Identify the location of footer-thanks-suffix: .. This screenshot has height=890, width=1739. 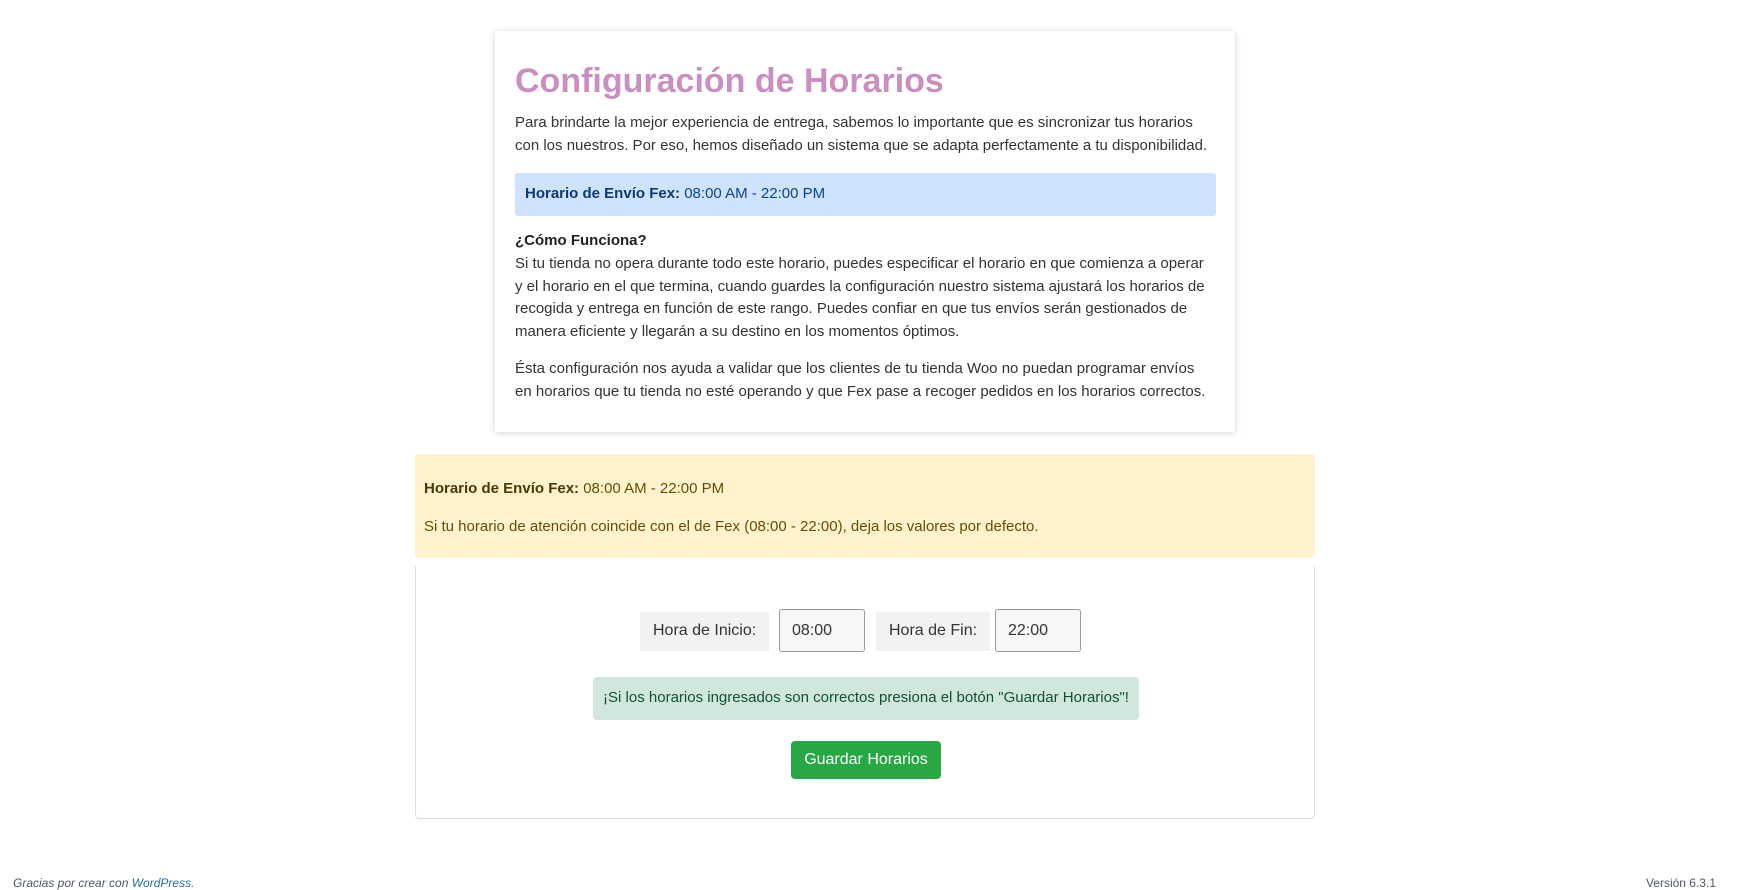
(193, 883).